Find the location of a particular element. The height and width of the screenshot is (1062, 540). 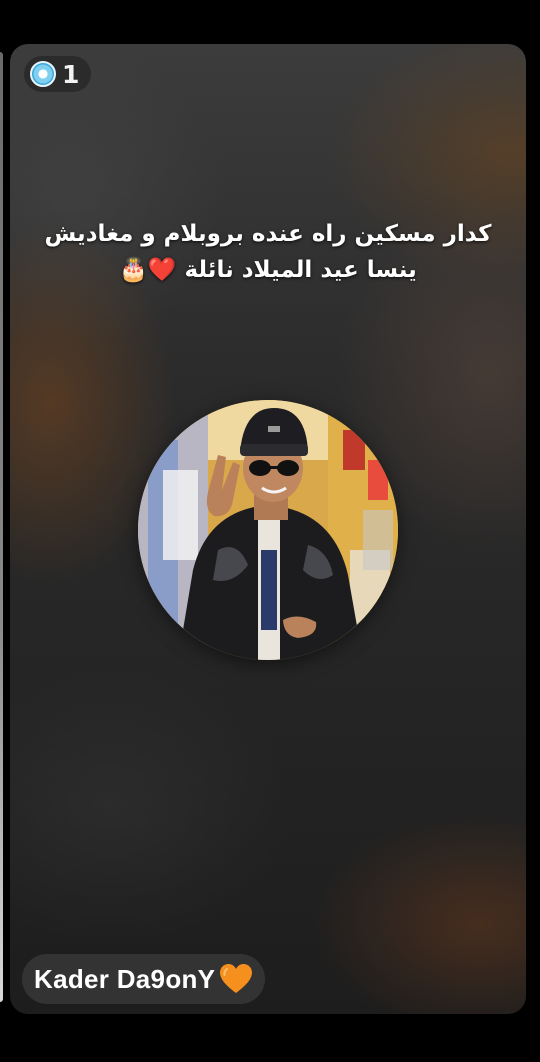

previous-story-edge is located at coordinates (1, 527).